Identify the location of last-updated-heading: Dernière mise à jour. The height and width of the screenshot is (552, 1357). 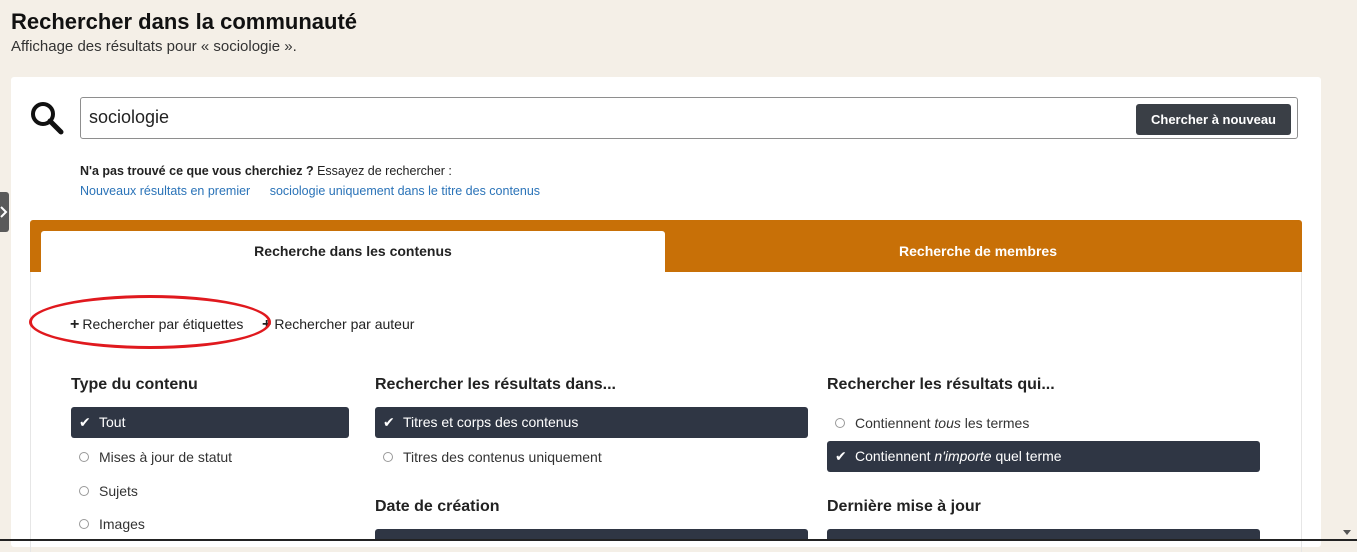
(904, 506).